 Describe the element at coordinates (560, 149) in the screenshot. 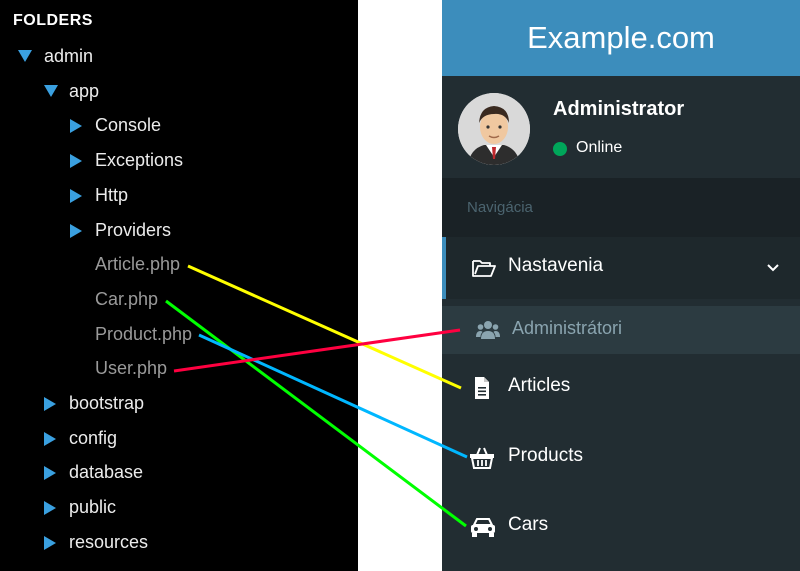

I see `online-status-icon` at that location.